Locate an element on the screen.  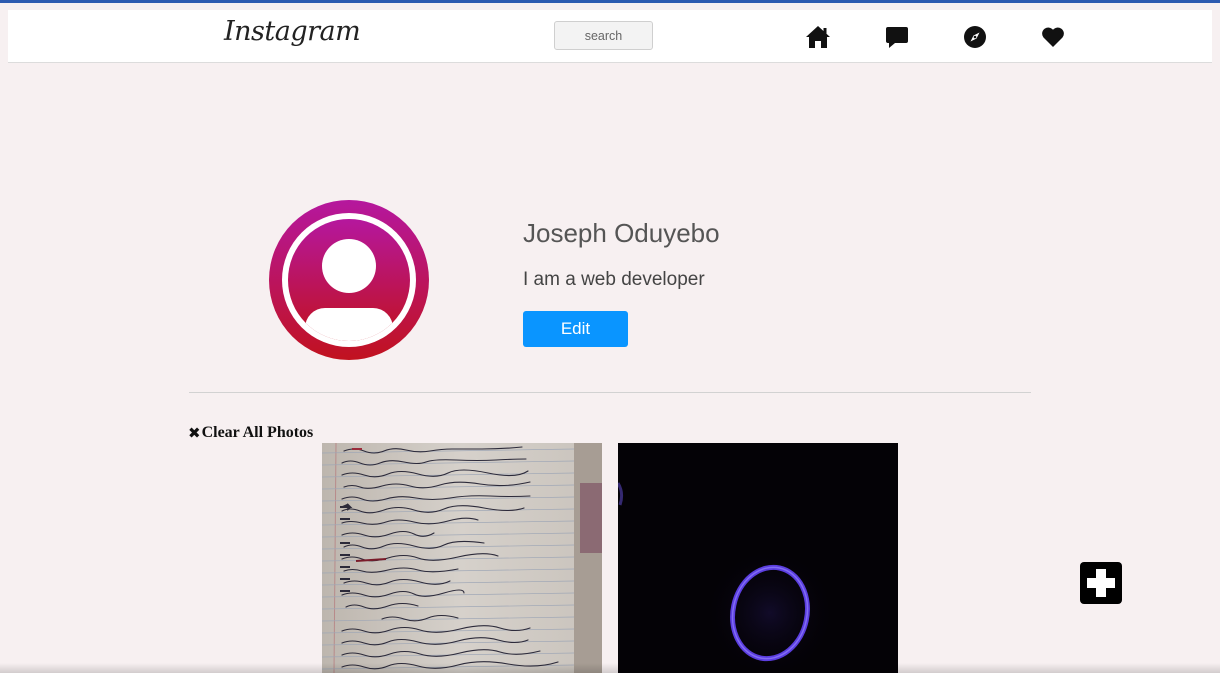
clear-all-photos-label: Clear All Photos is located at coordinates (257, 432).